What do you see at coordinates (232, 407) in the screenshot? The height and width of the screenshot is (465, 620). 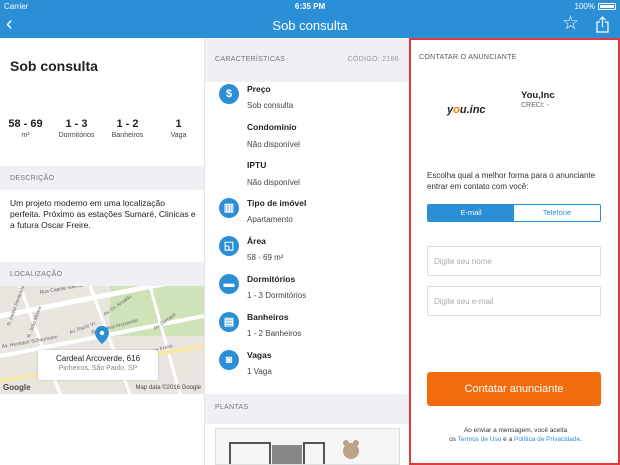 I see `plantas-header: PLANTAS` at bounding box center [232, 407].